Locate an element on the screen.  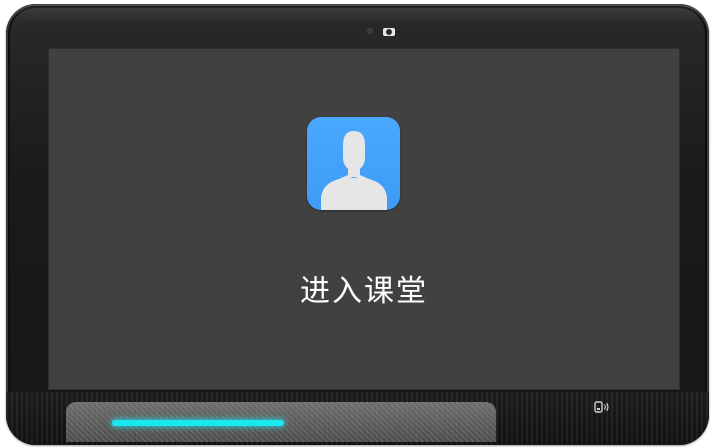
led-indicator-bar is located at coordinates (198, 423).